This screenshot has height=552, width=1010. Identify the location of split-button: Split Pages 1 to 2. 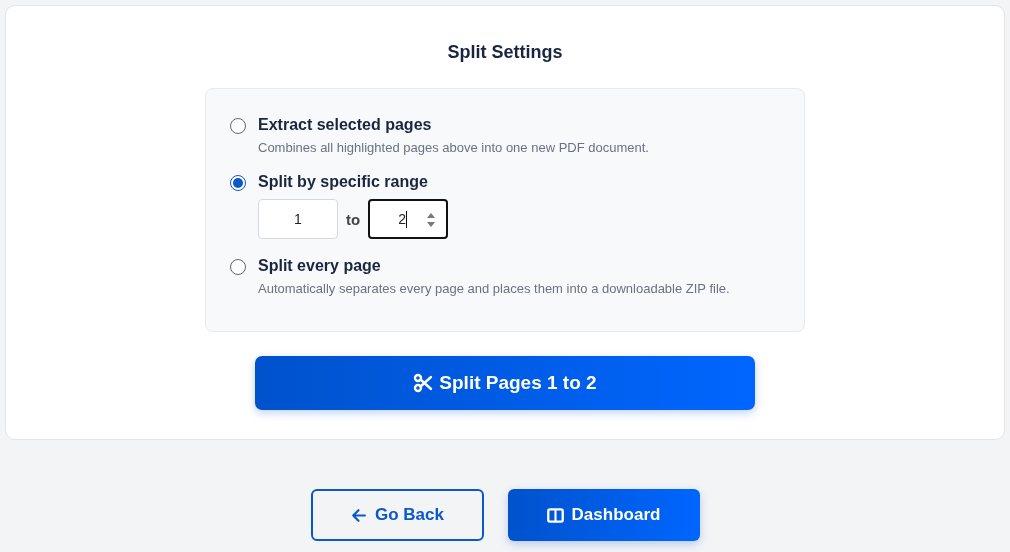
(505, 383).